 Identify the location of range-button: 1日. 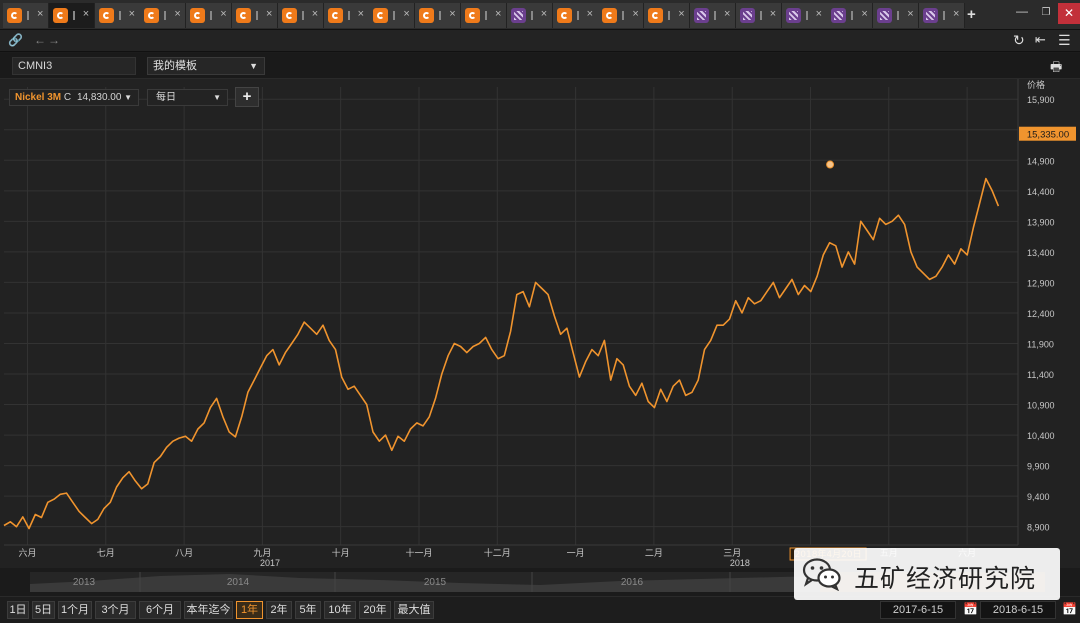
(18, 610).